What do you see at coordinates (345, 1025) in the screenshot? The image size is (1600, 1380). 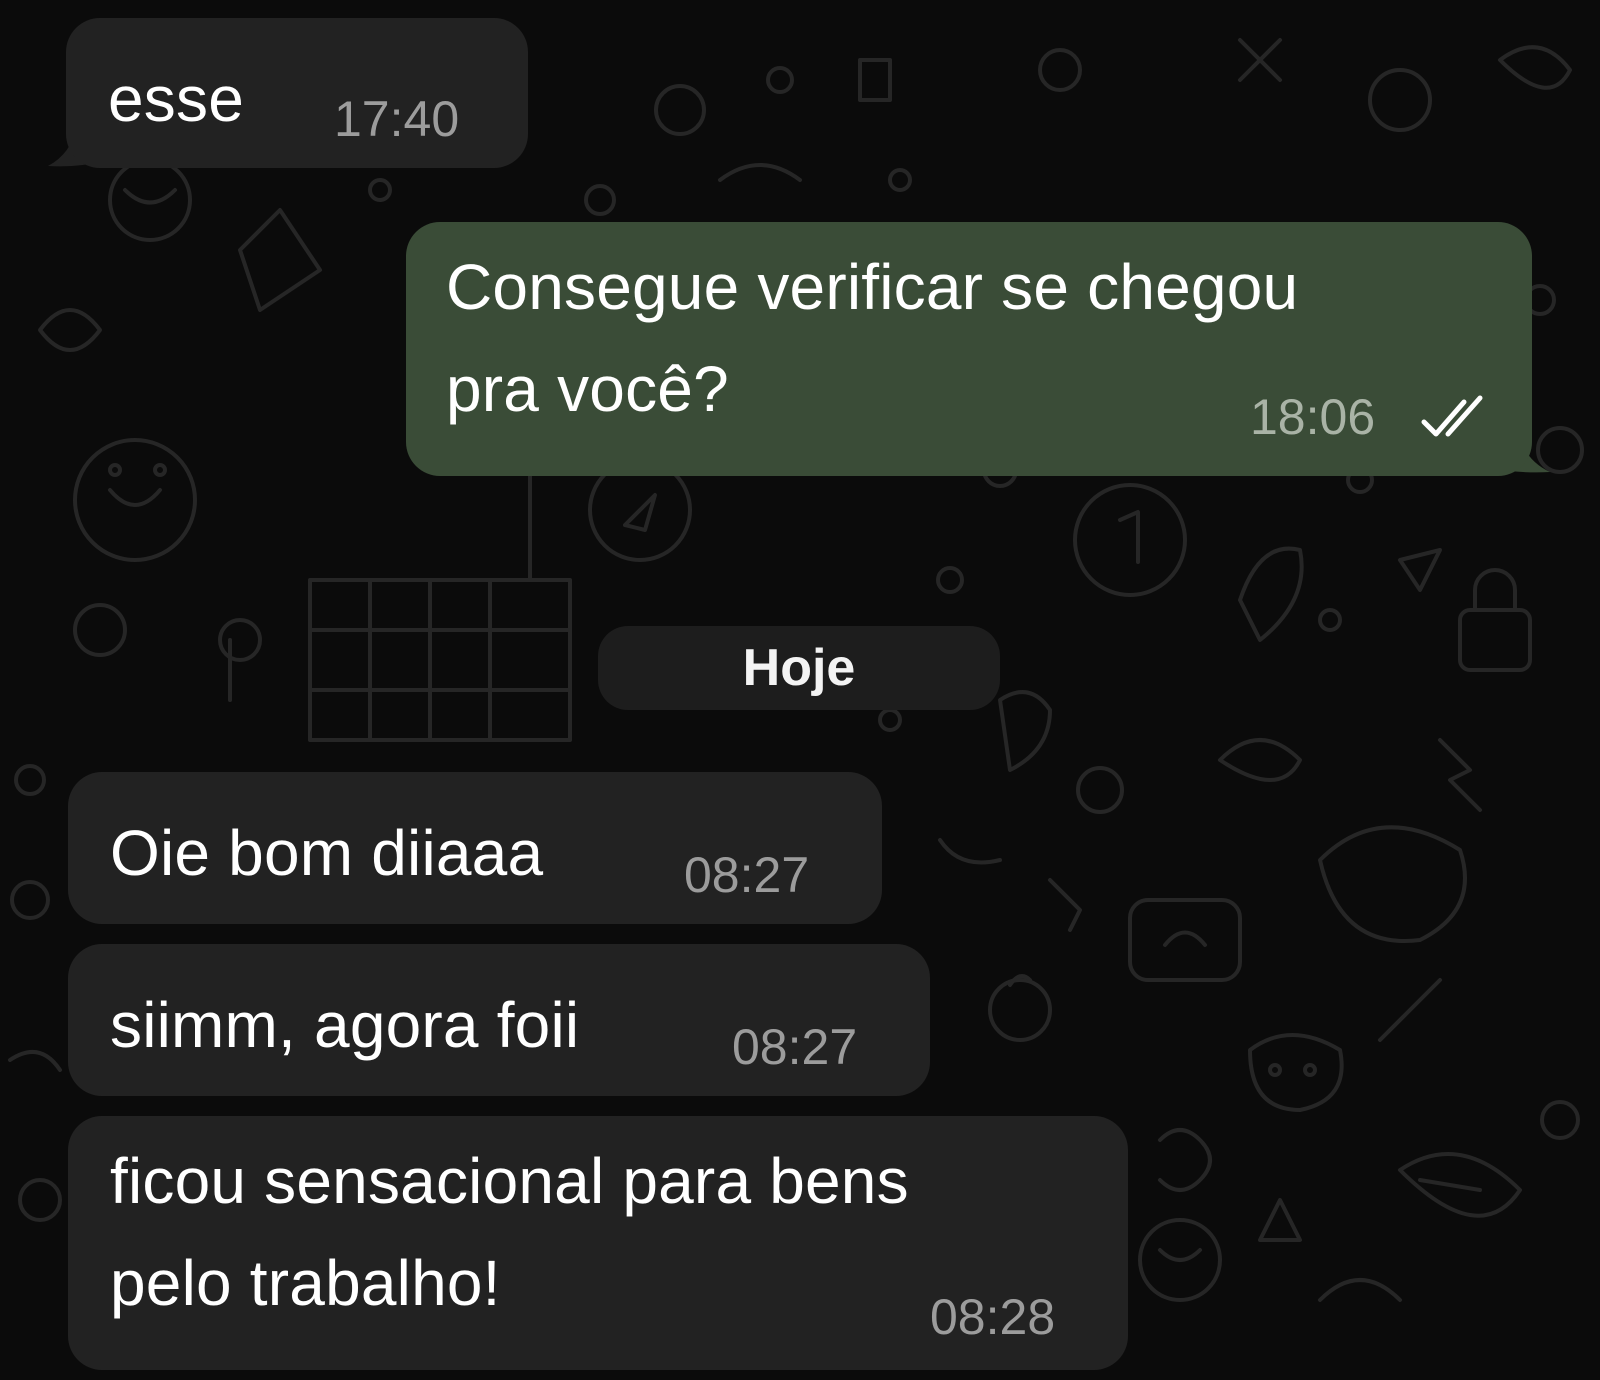 I see `message-text: siimm, agora foii` at bounding box center [345, 1025].